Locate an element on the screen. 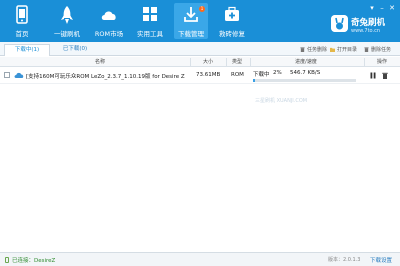 This screenshot has width=400, height=266. nav-download-manager: 1 下载管理 is located at coordinates (191, 21).